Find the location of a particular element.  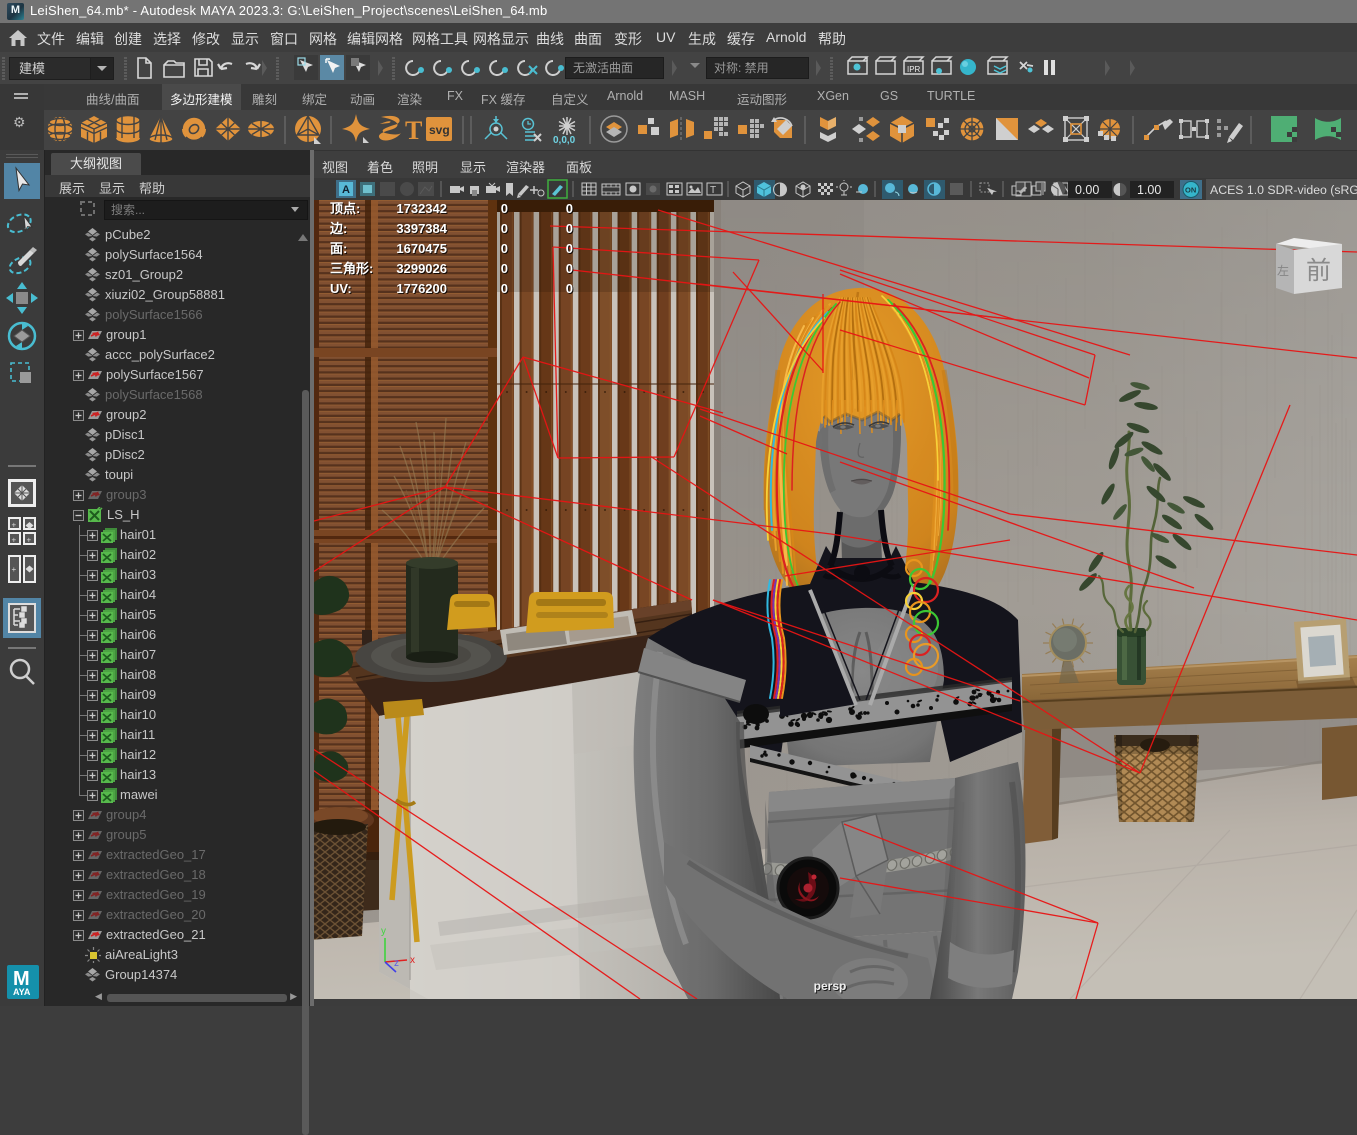

svg-text: A is located at coordinates (346, 190).